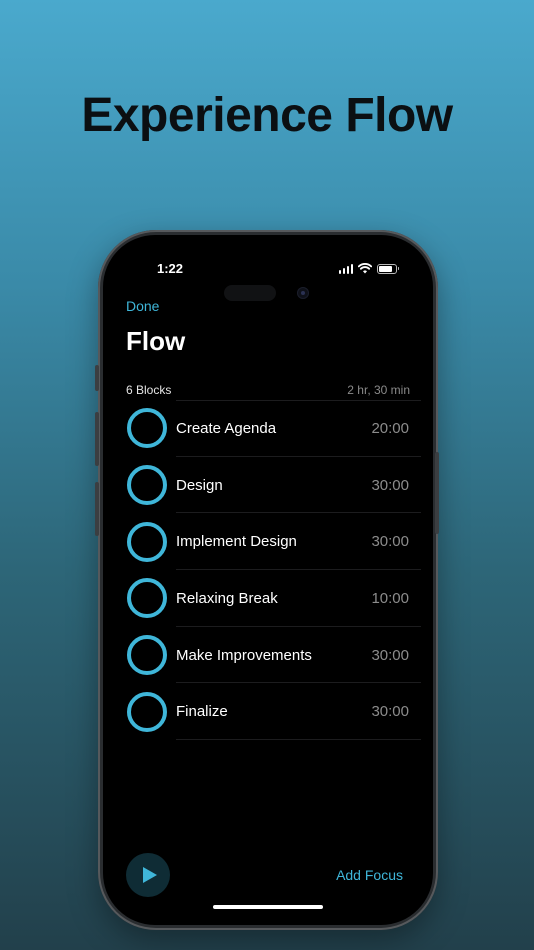 This screenshot has height=950, width=534. What do you see at coordinates (97, 509) in the screenshot?
I see `phone-volume-down-button` at bounding box center [97, 509].